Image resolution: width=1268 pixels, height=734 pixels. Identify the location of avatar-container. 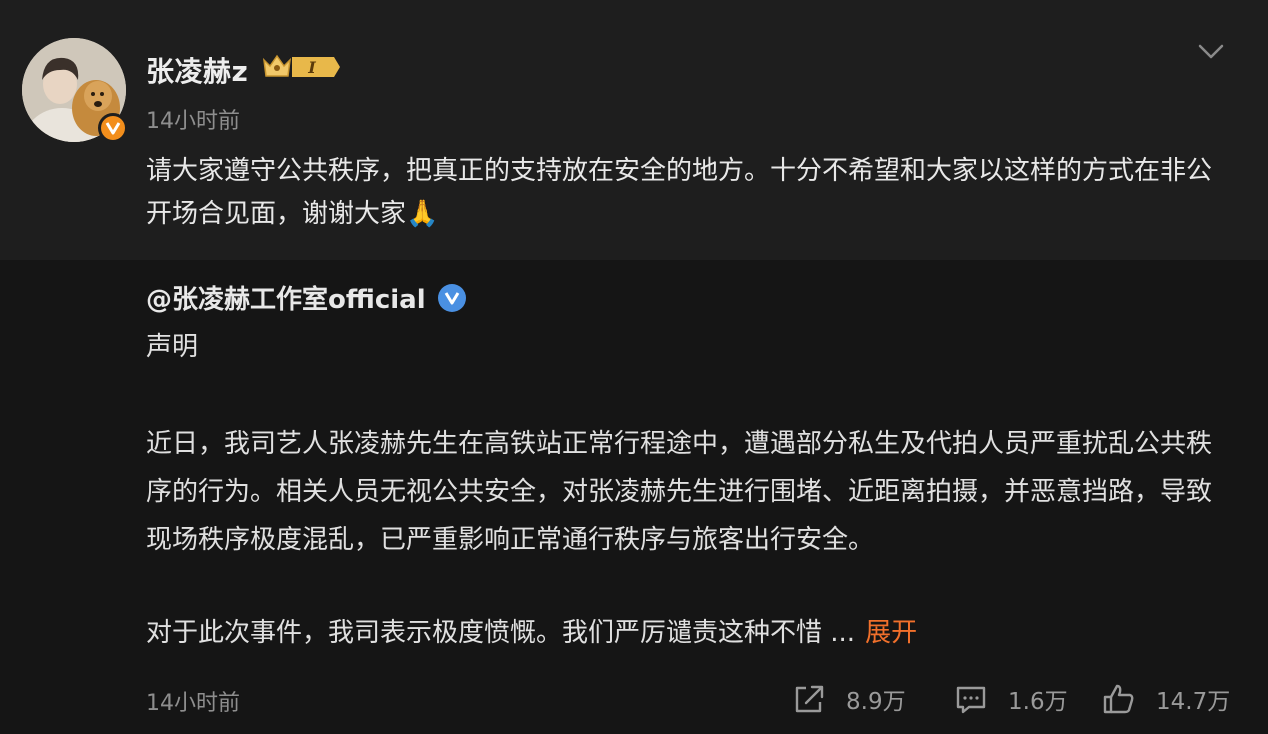
(75, 90).